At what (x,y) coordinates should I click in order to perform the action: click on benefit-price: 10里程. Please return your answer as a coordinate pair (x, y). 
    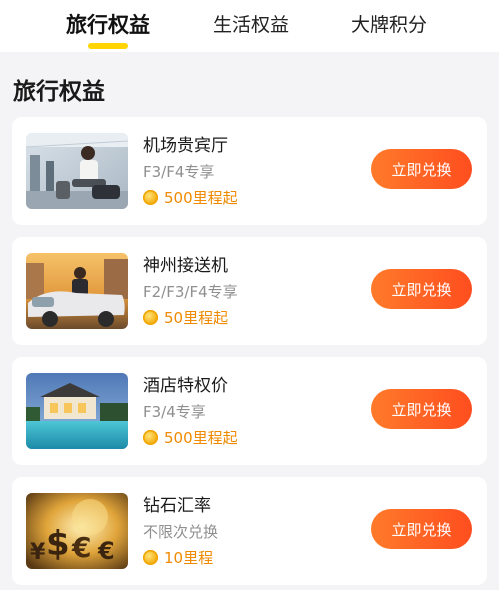
    Looking at the image, I should click on (178, 557).